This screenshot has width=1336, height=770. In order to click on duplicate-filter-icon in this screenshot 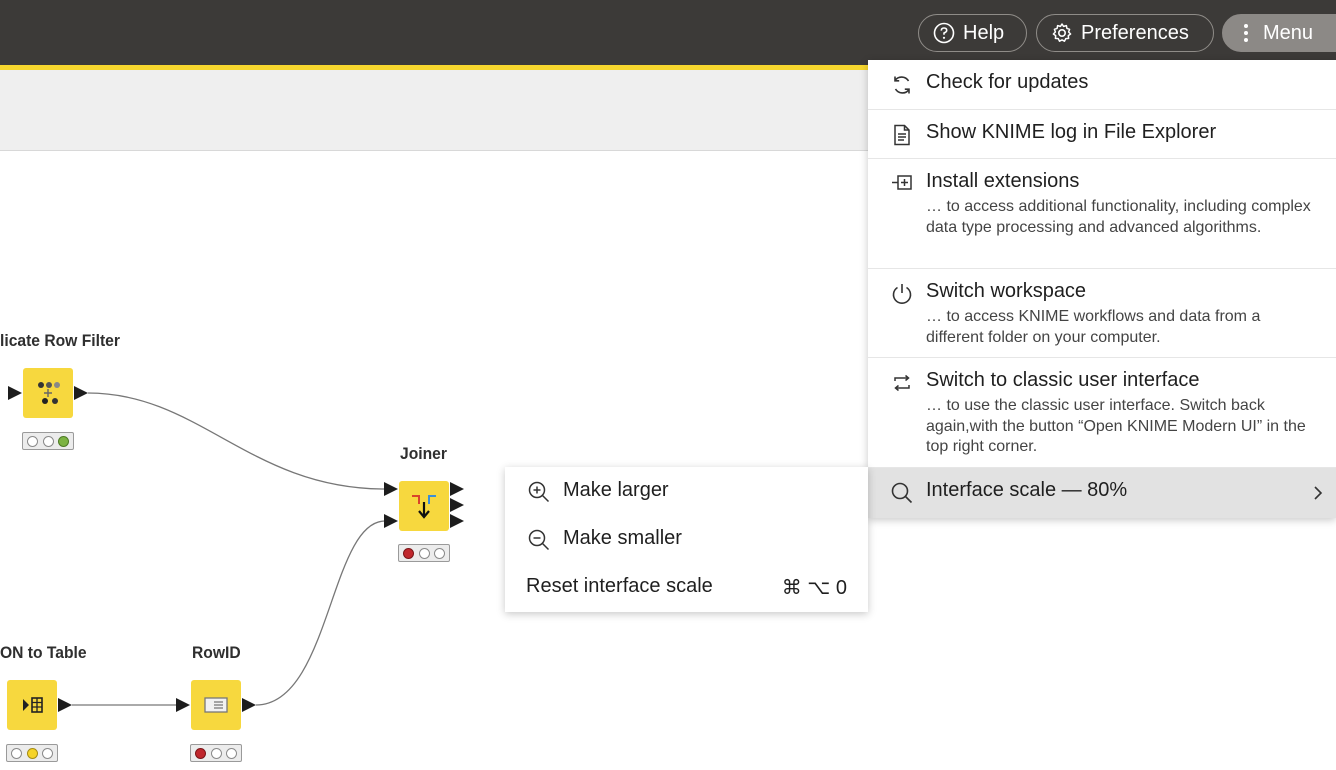, I will do `click(49, 393)`.